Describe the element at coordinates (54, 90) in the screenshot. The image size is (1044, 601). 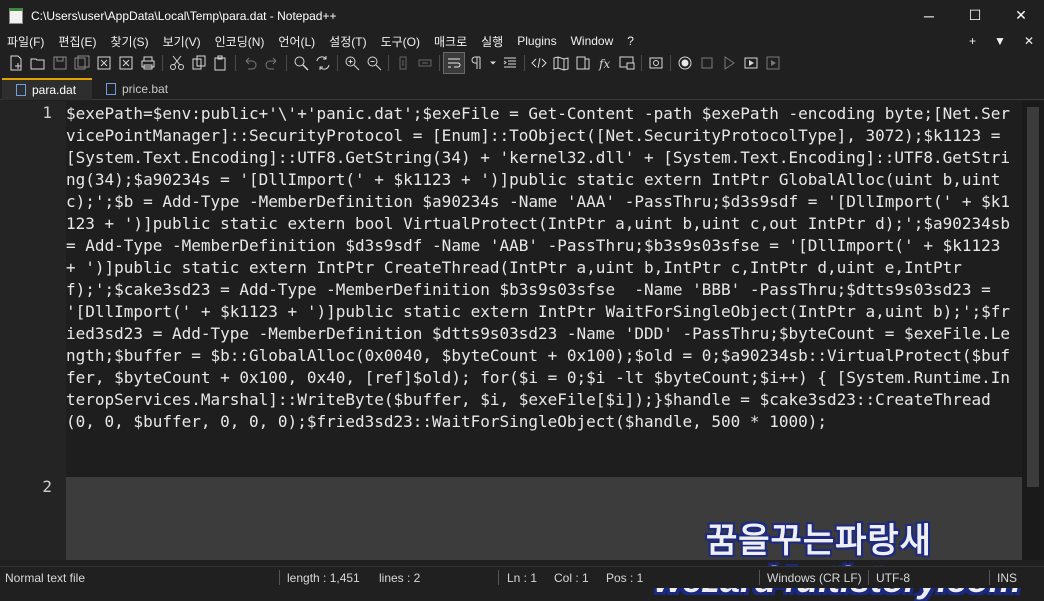
I see `tab-label: para.dat` at that location.